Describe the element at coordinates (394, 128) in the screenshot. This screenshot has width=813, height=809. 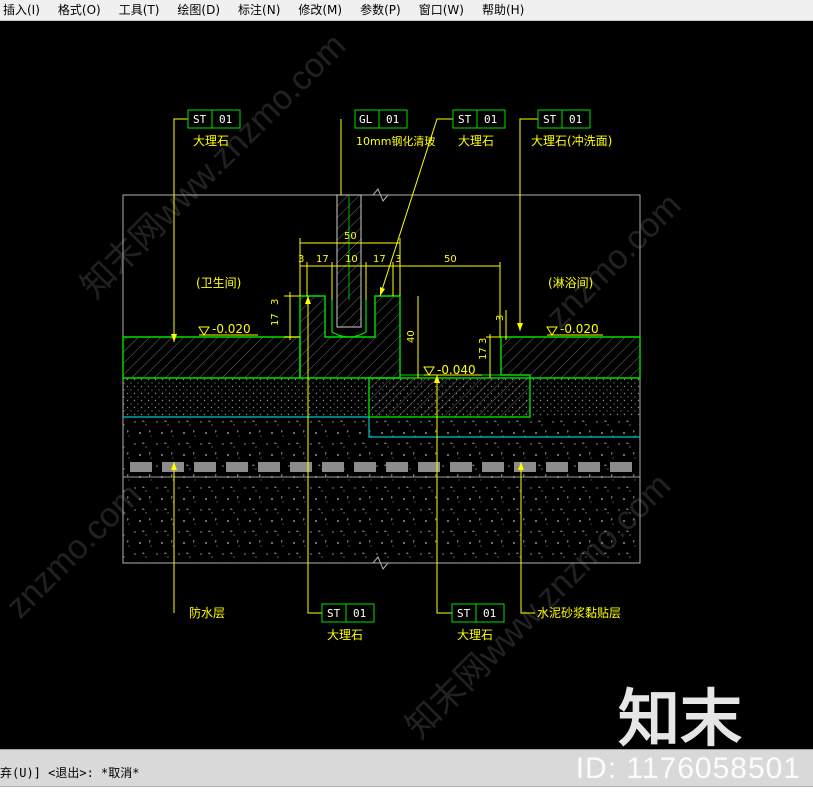
I see `tag-glass: GL 01 10mm钢化清玻` at that location.